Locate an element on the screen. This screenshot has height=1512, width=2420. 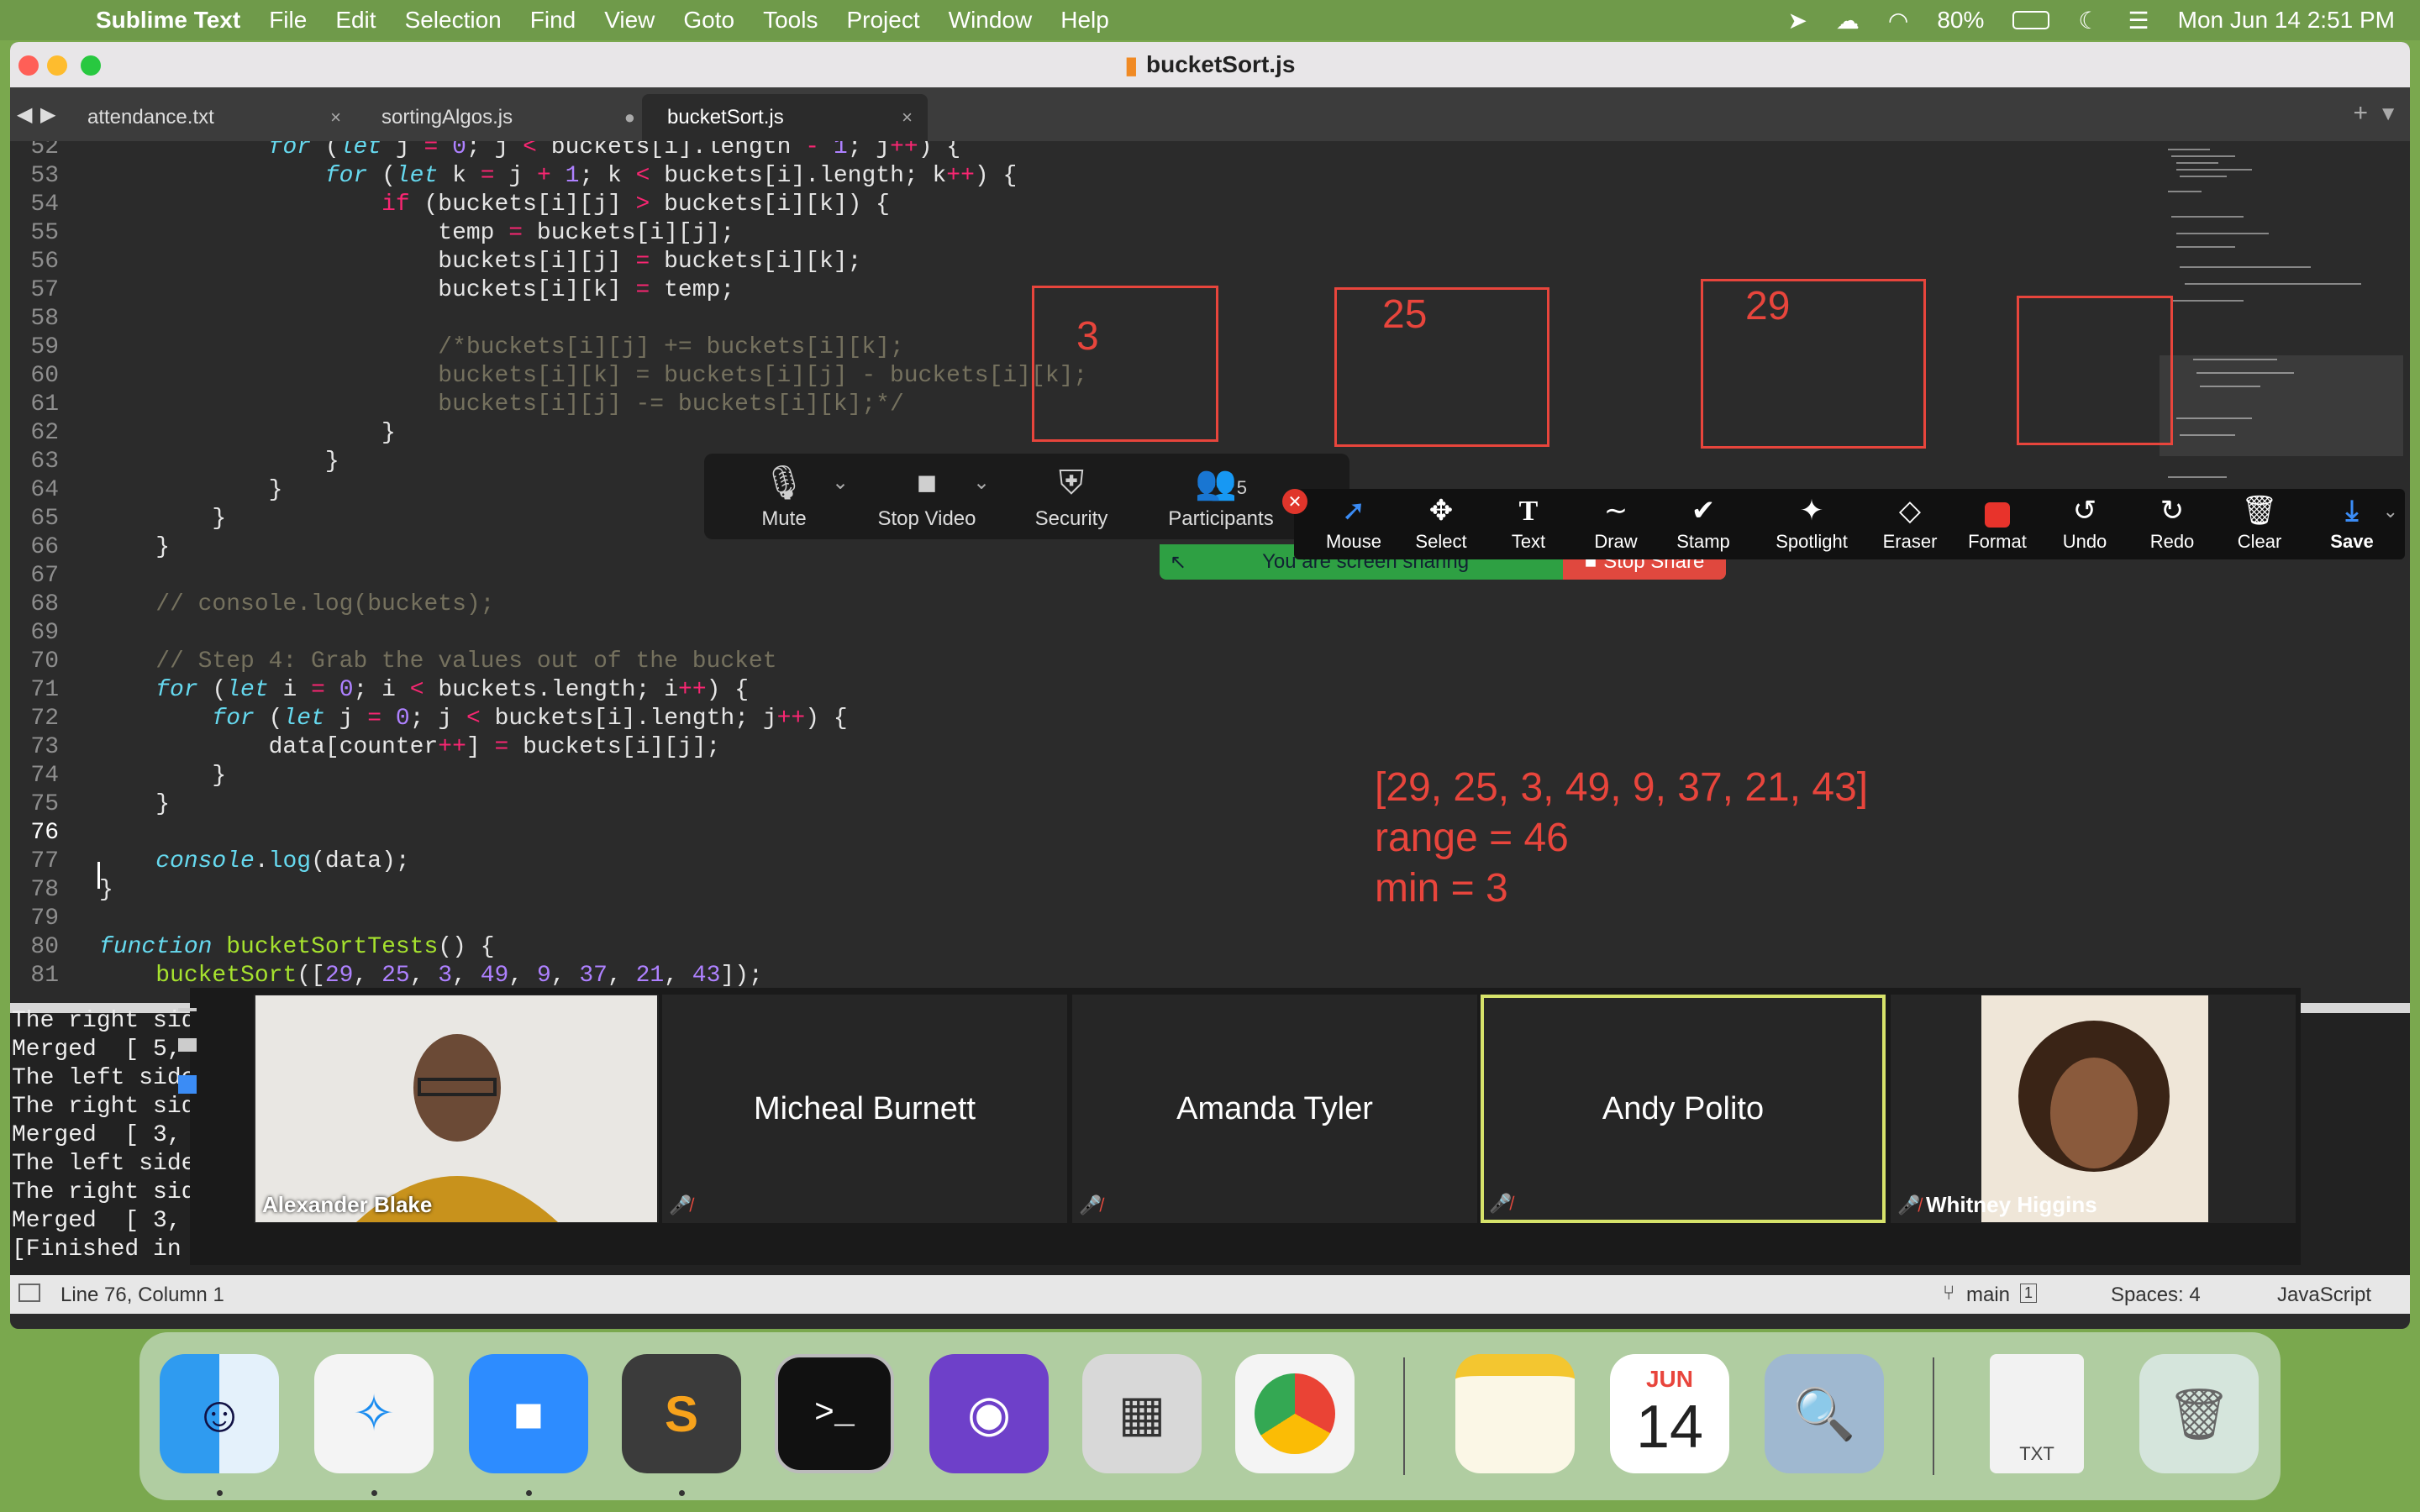
video-options-chevron-down-icon: ⌄ is located at coordinates (982, 482).